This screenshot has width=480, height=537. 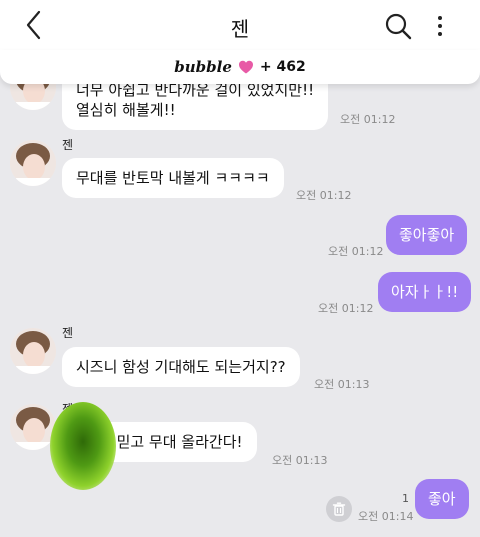 I want to click on unread-count: 1, so click(x=405, y=498).